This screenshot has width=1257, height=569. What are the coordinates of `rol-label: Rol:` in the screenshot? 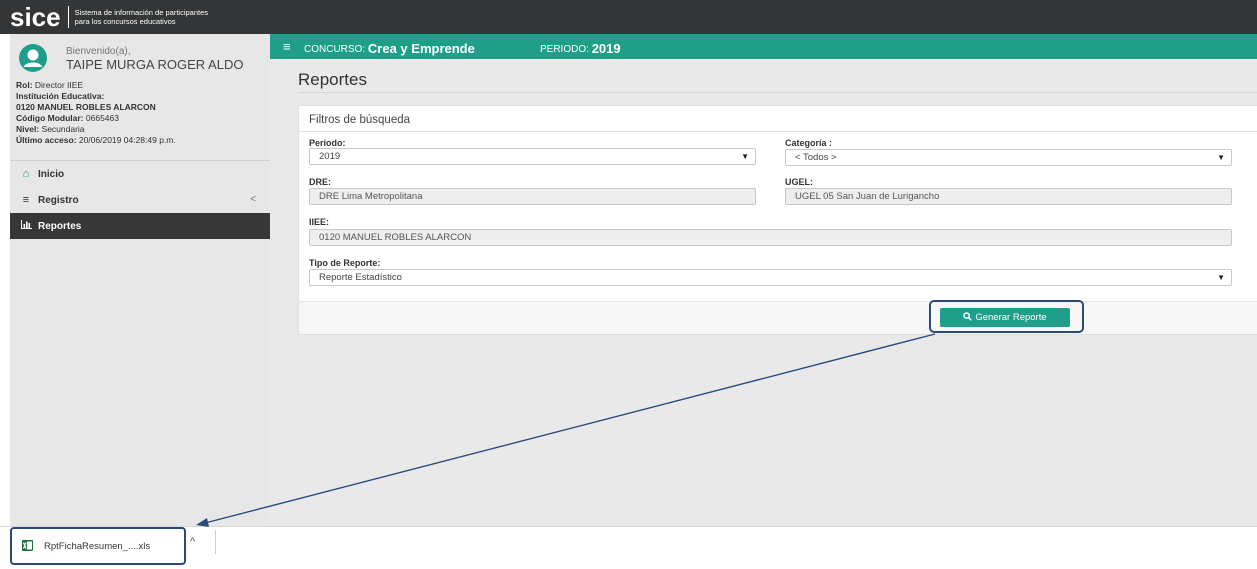 It's located at (24, 85).